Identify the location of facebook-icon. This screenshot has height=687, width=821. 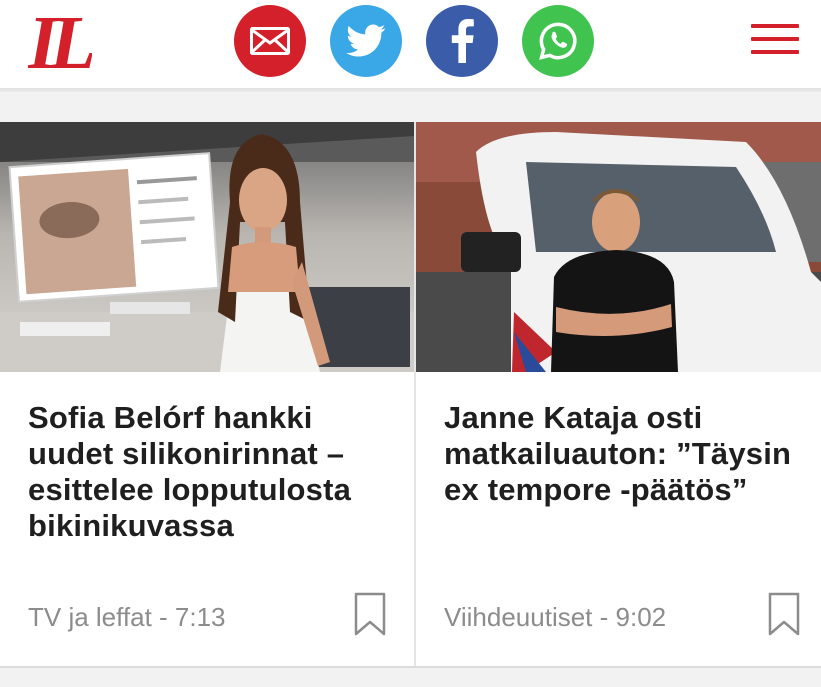
(462, 41).